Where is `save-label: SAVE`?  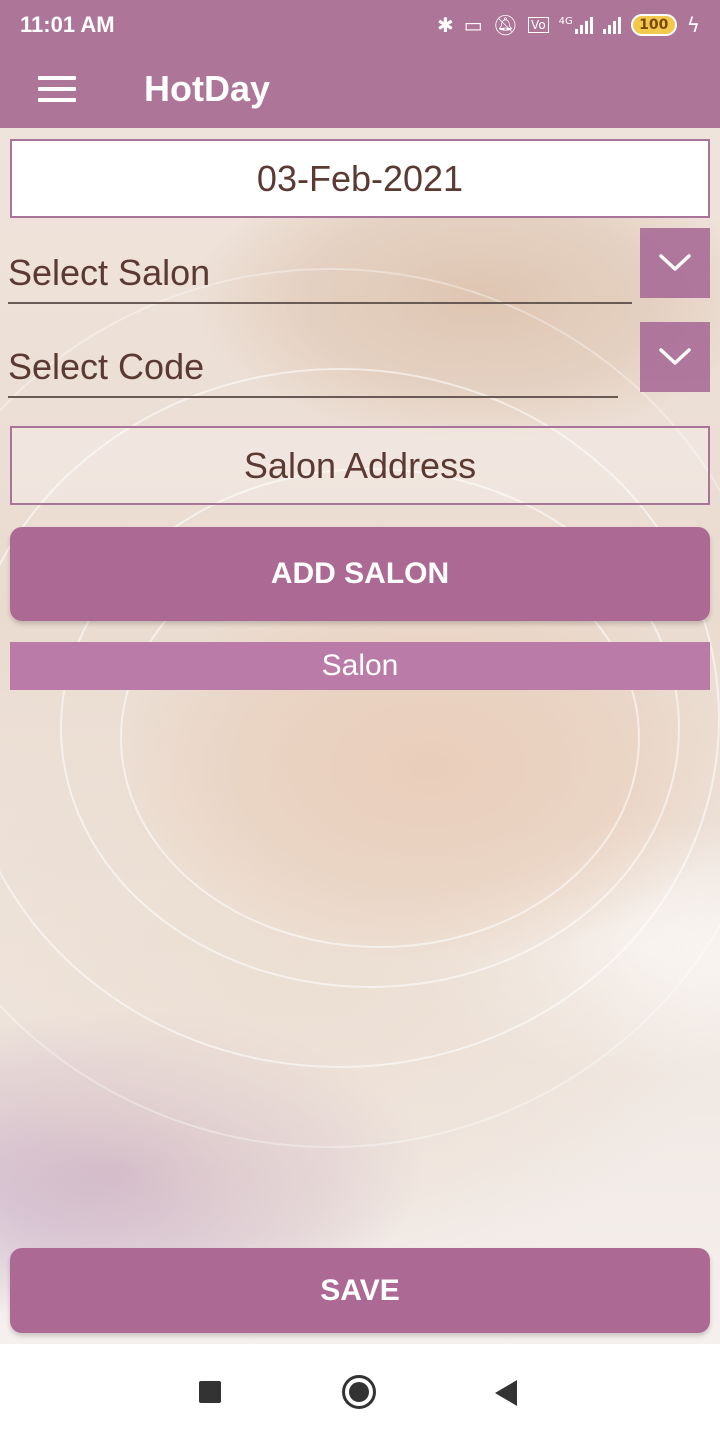 save-label: SAVE is located at coordinates (360, 1290).